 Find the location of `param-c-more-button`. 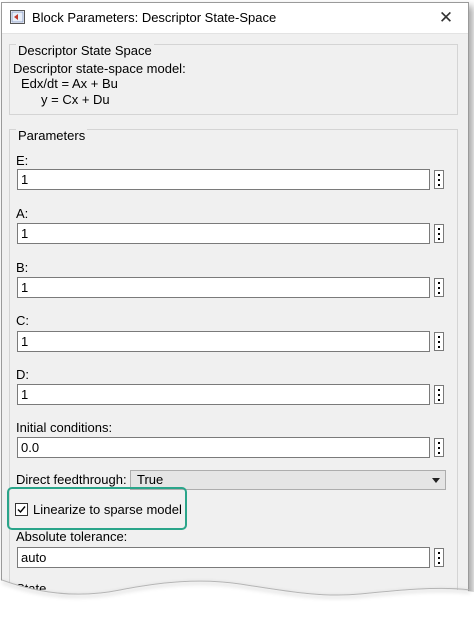

param-c-more-button is located at coordinates (439, 341).